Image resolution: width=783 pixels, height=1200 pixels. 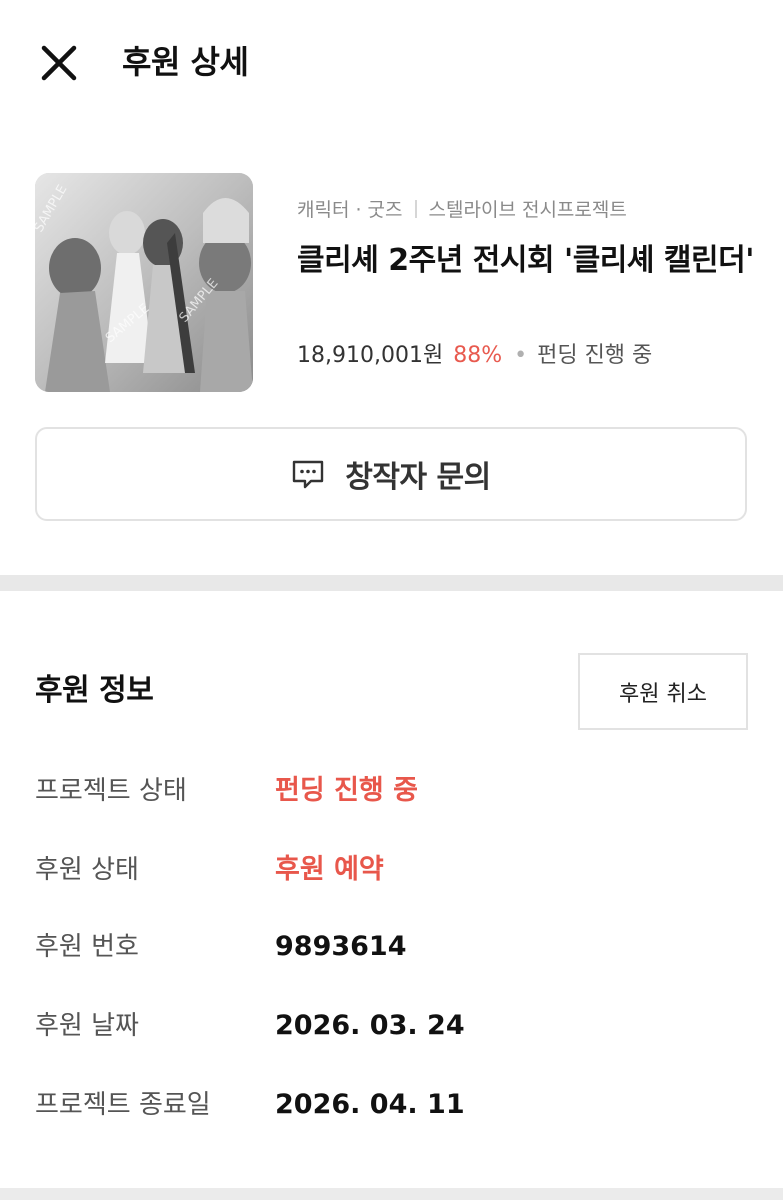 I want to click on info-value: 후원 예약, so click(x=329, y=869).